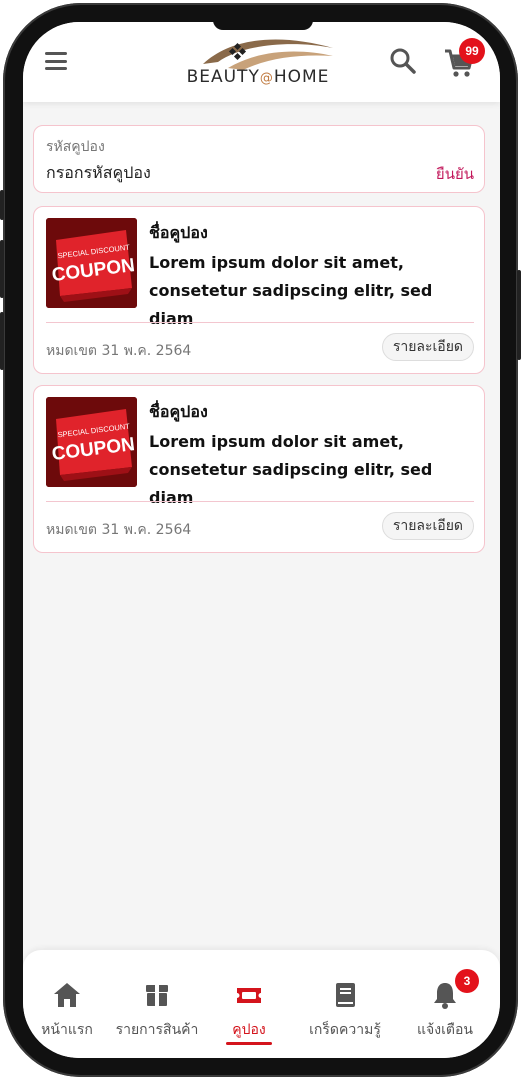 The image size is (521, 1080). What do you see at coordinates (345, 1030) in the screenshot?
I see `nav-label: เกร็ดความรู้` at bounding box center [345, 1030].